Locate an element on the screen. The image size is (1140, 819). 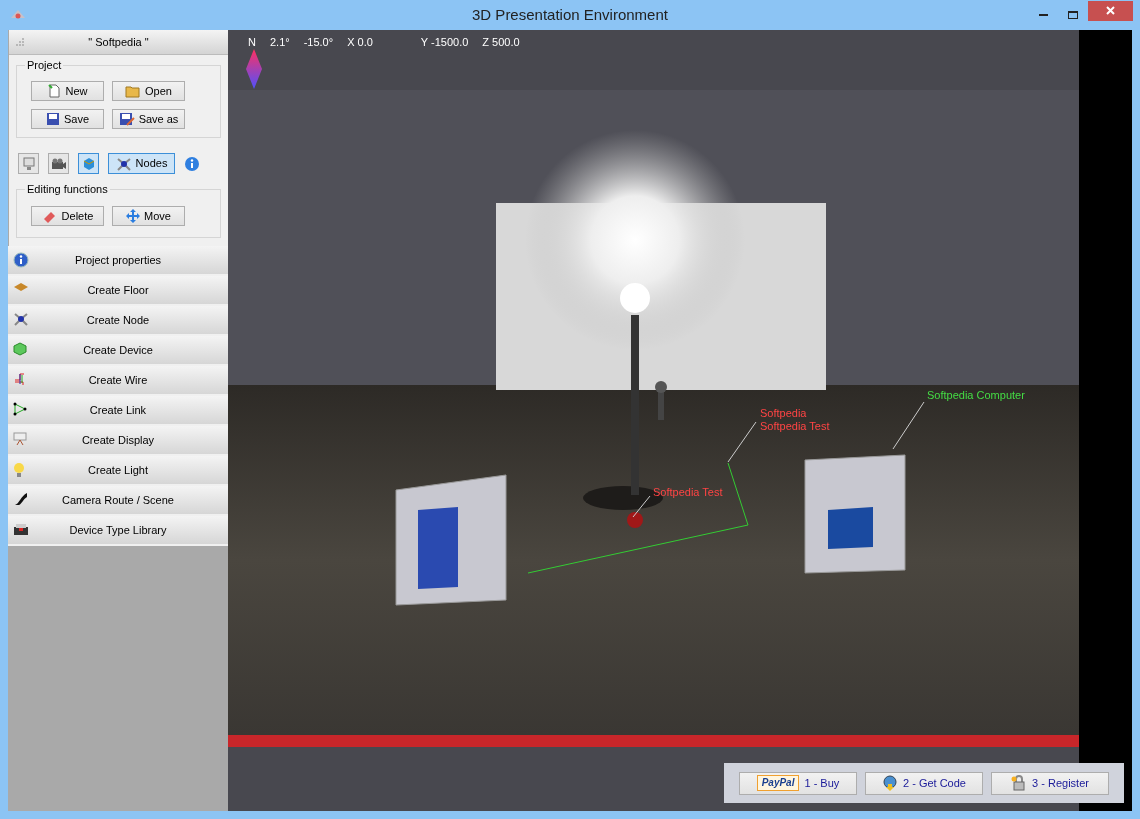
menu-item: Device Type Library is located at coordinates (118, 531).